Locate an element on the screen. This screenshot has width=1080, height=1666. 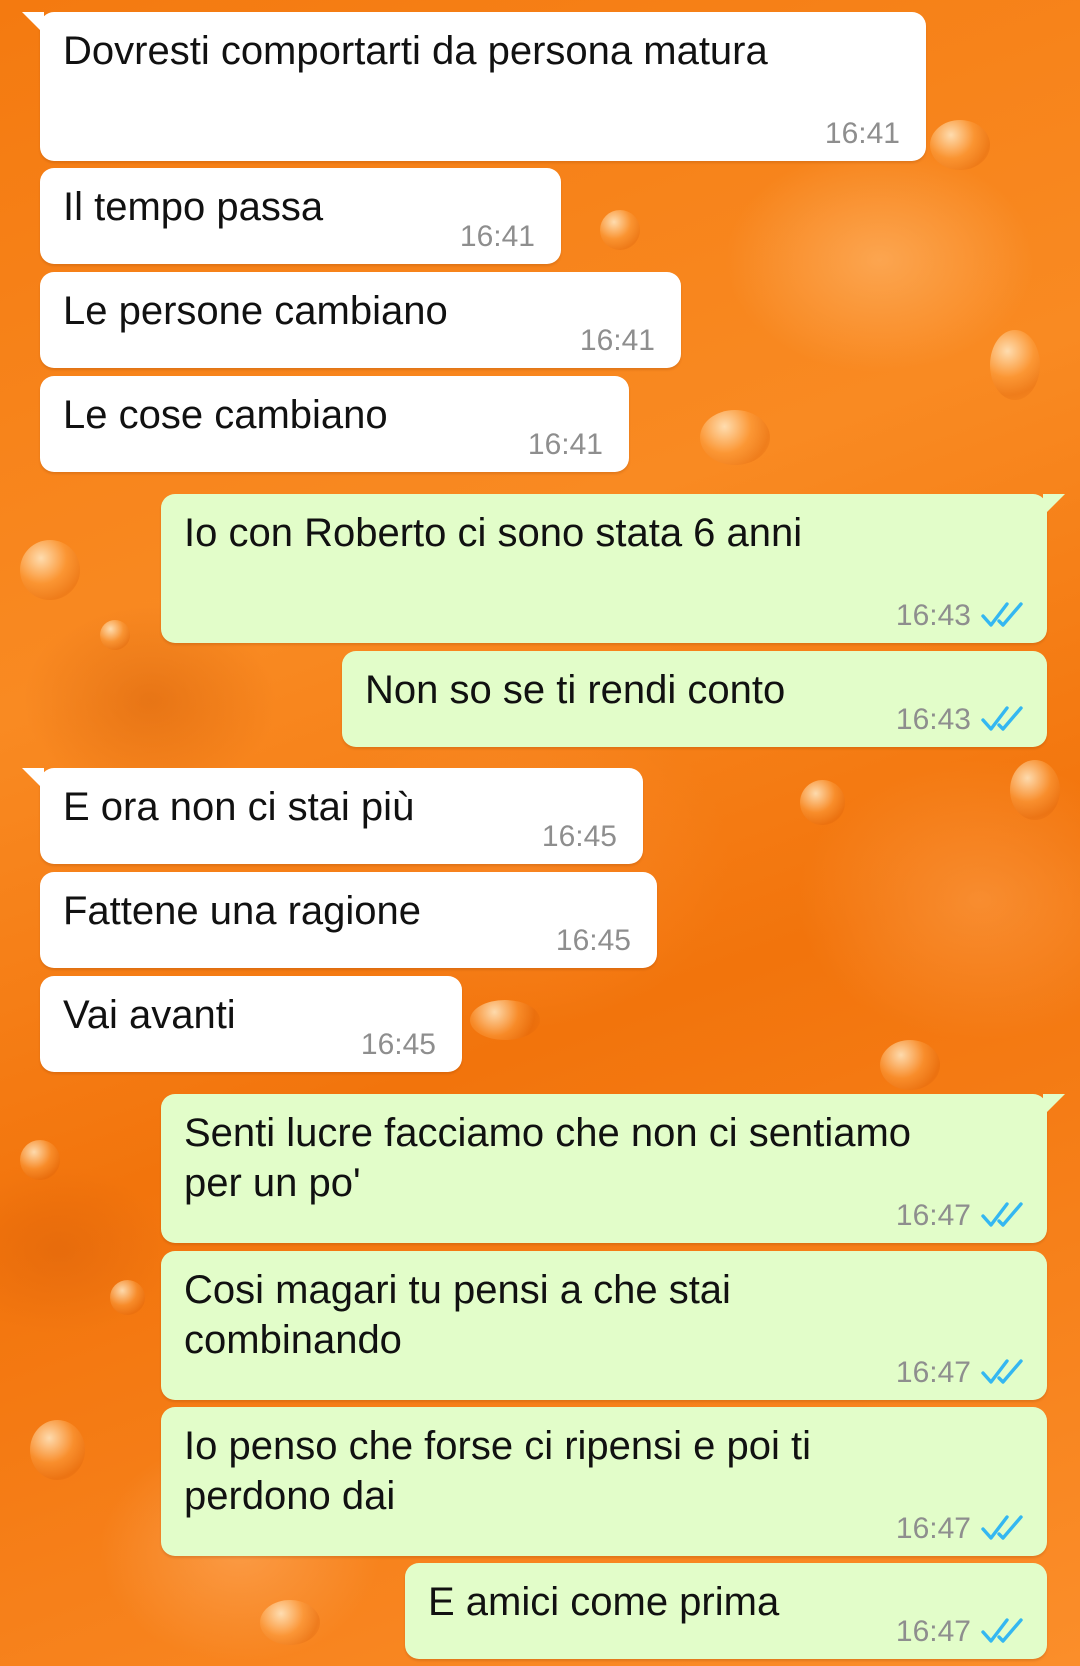
message-outgoing: Non so se ti rendi conto 16:43 is located at coordinates (694, 699).